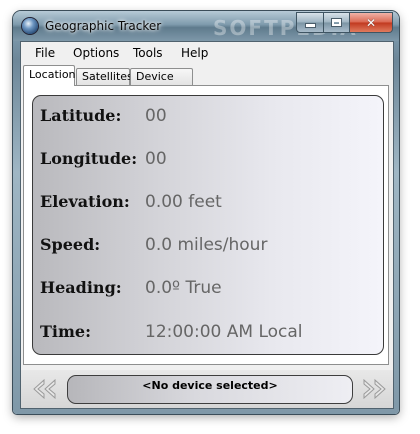  Describe the element at coordinates (148, 53) in the screenshot. I see `menu-tools: Tools` at that location.